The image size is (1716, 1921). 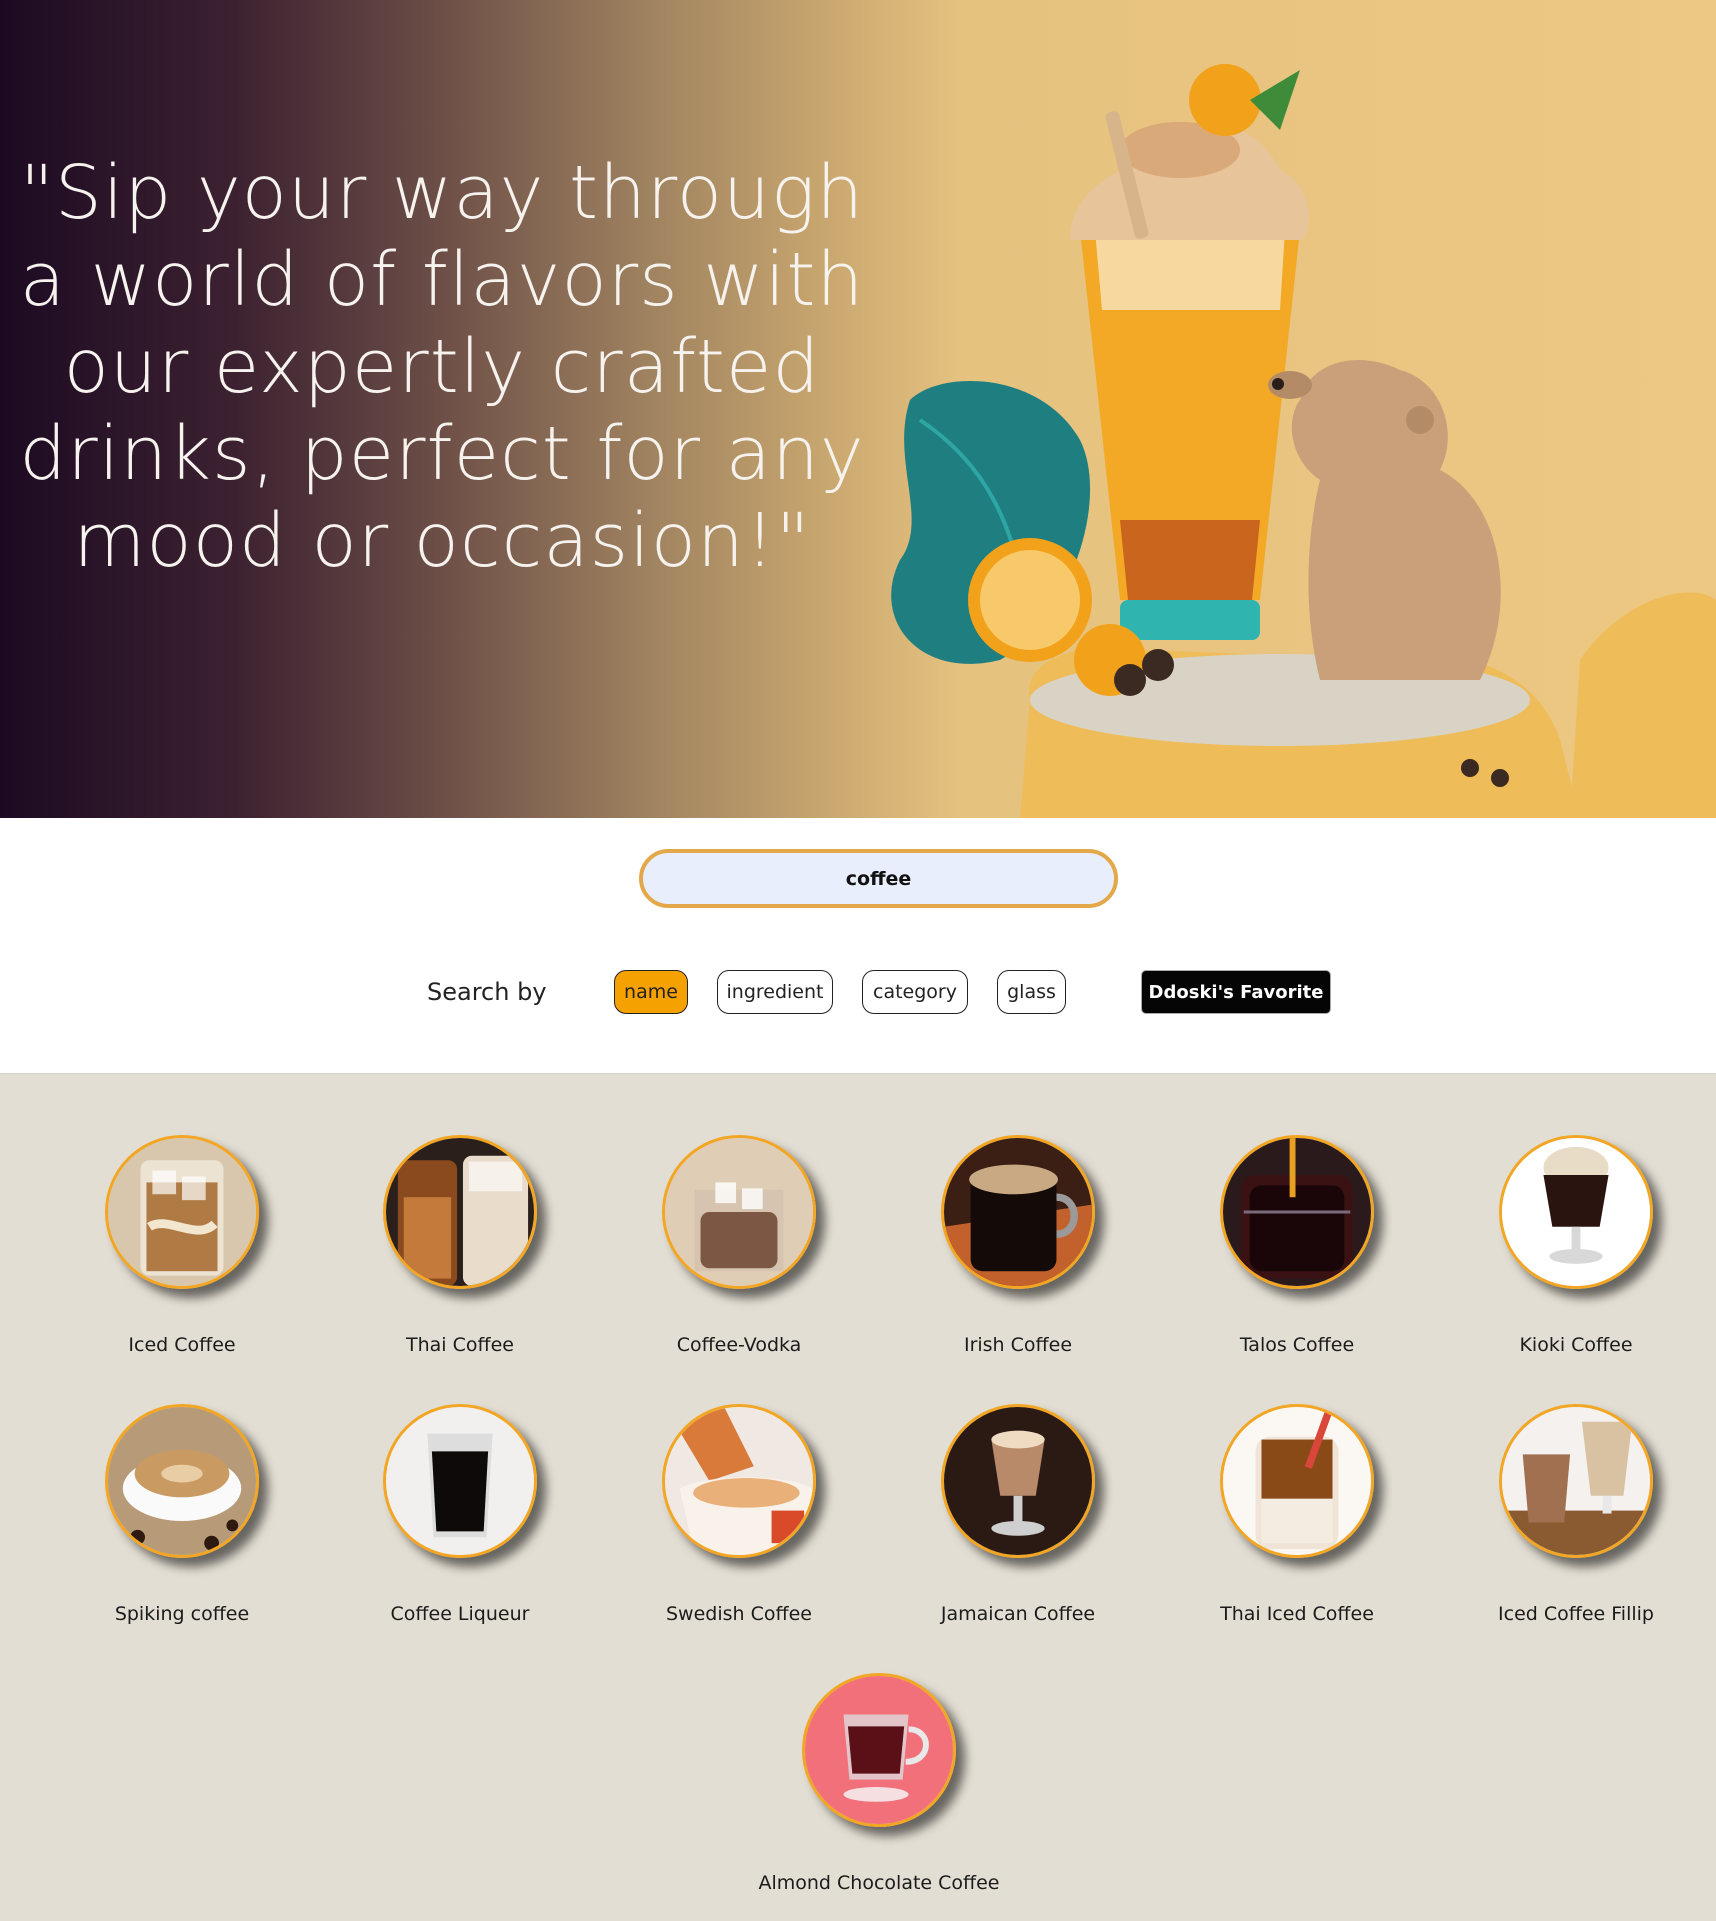 I want to click on search-bar, so click(x=878, y=878).